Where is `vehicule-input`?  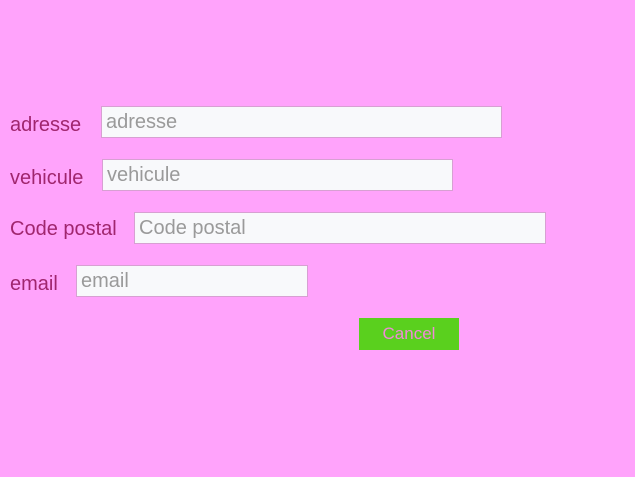 vehicule-input is located at coordinates (277, 175).